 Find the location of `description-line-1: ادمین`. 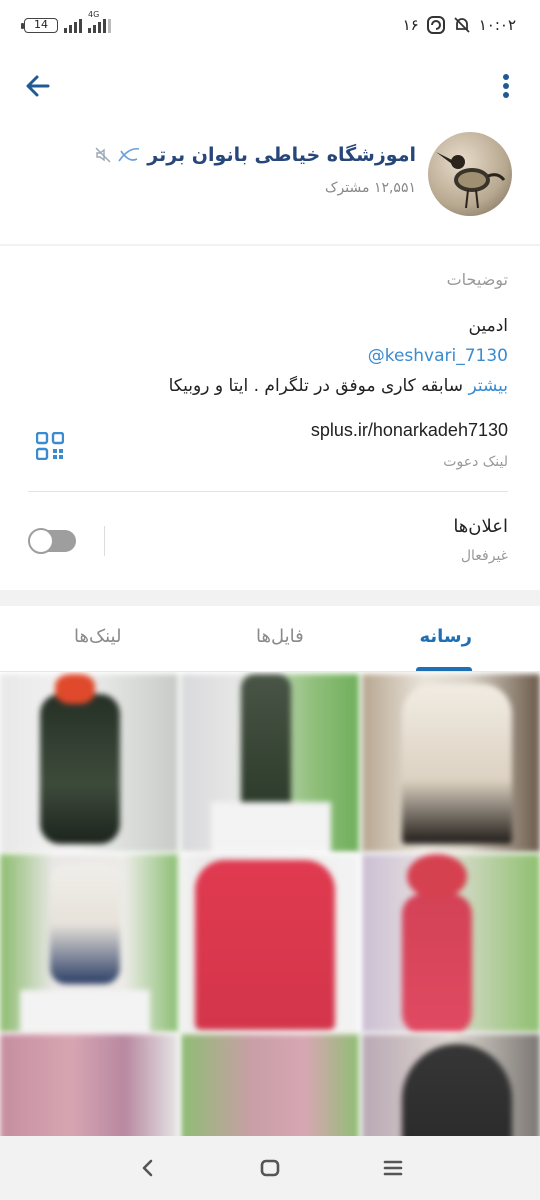

description-line-1: ادمین is located at coordinates (488, 326).